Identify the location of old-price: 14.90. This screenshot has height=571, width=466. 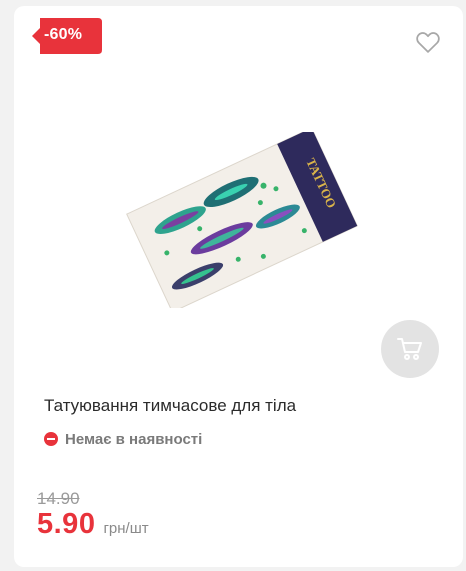
(58, 498).